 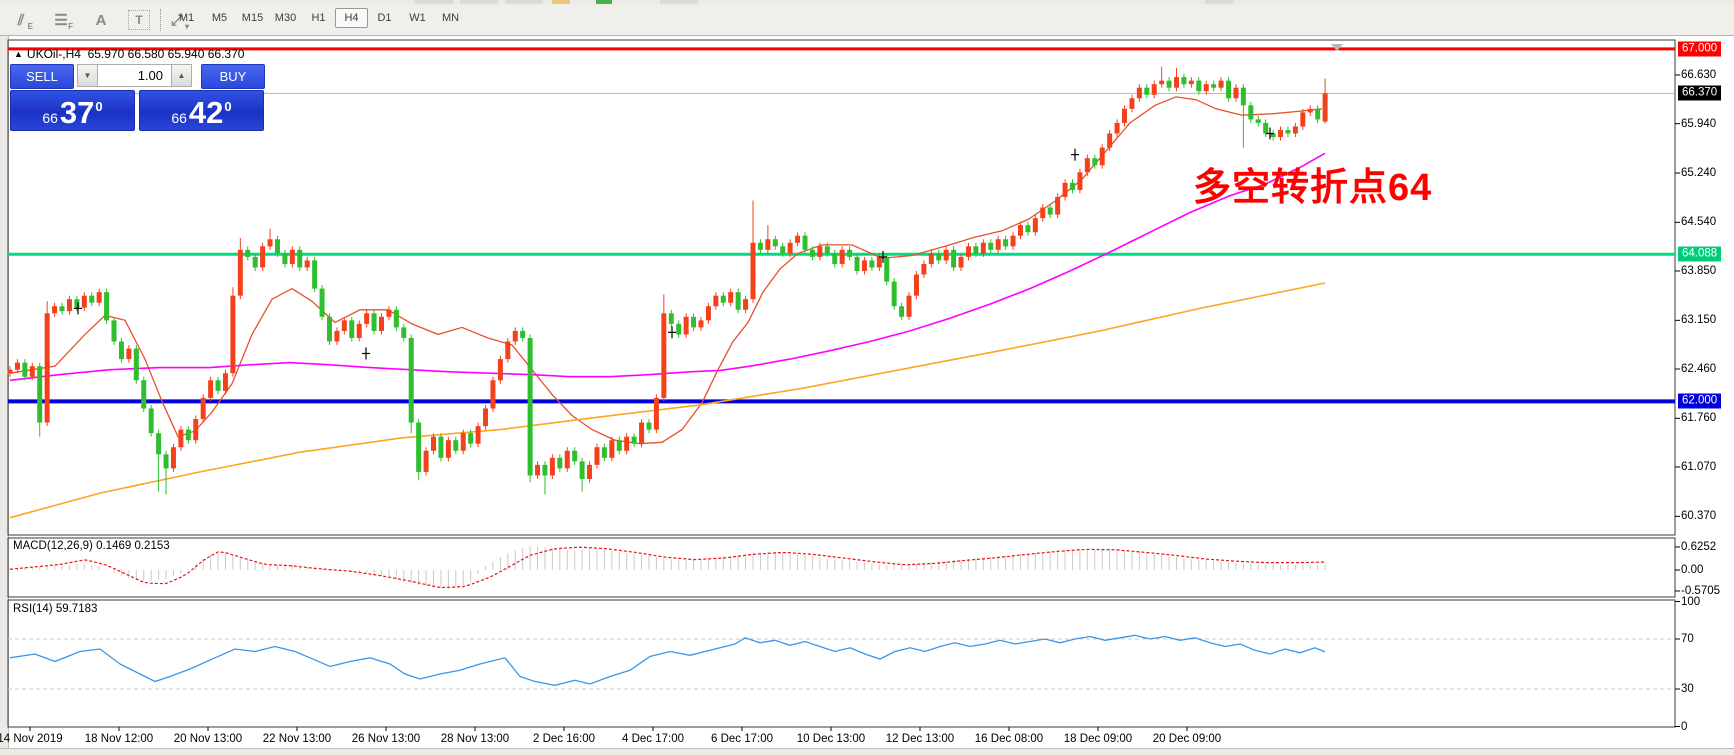 What do you see at coordinates (233, 76) in the screenshot?
I see `buy-button: BUY` at bounding box center [233, 76].